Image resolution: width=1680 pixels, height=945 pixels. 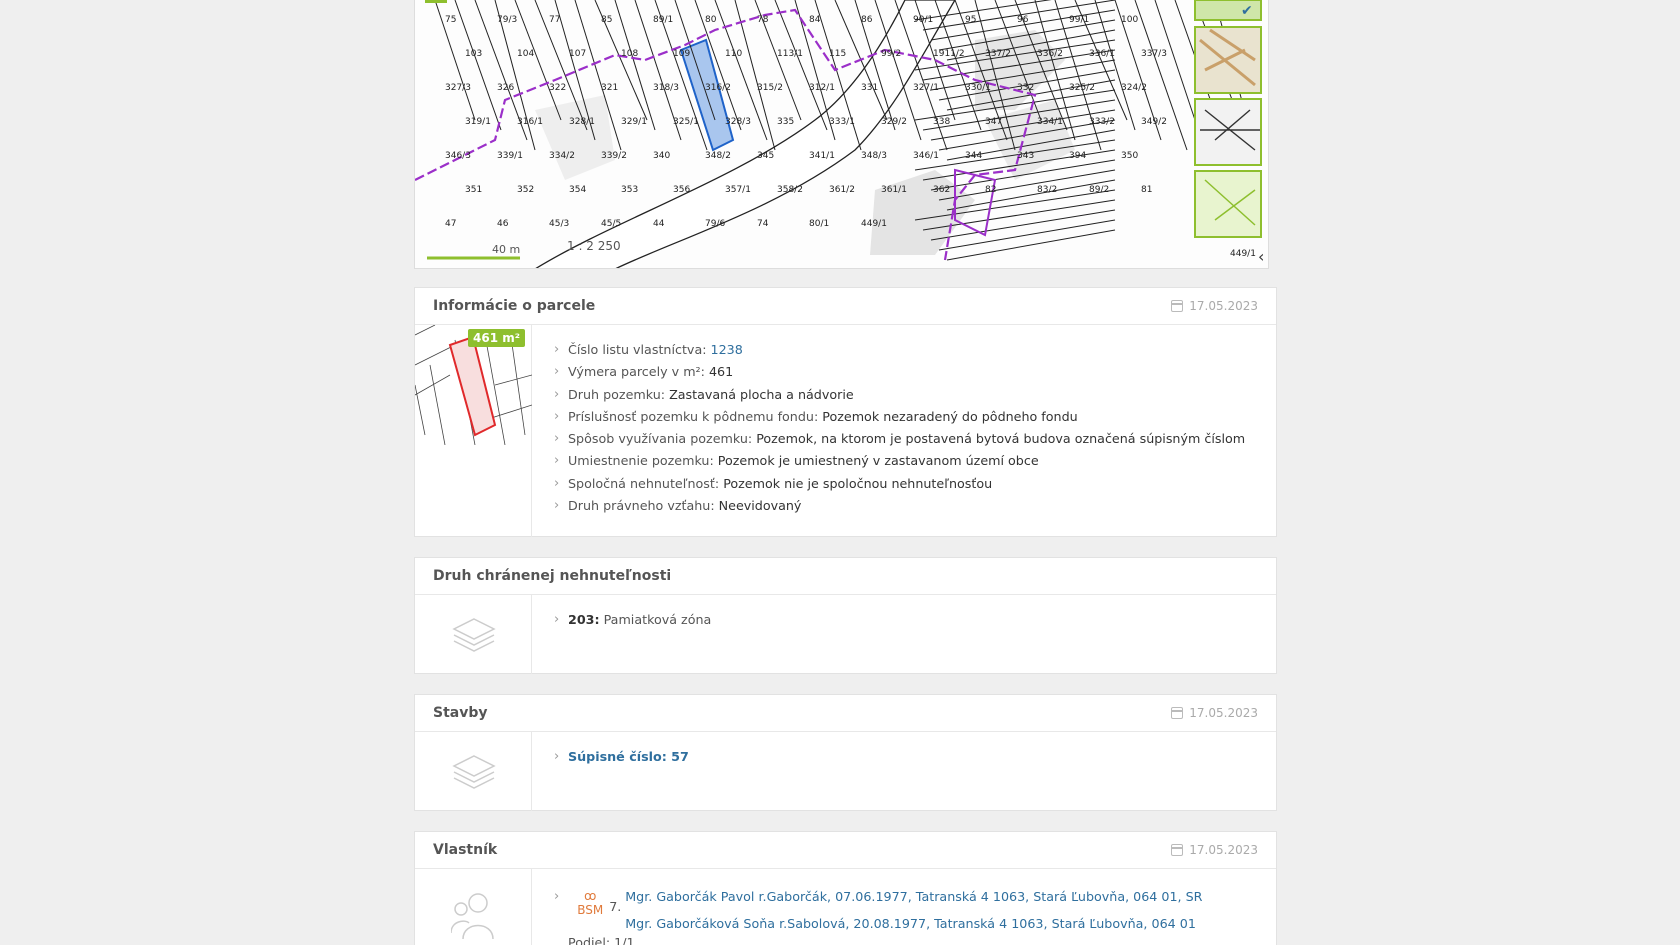 I want to click on parcel-label: 89/2, so click(x=1099, y=190).